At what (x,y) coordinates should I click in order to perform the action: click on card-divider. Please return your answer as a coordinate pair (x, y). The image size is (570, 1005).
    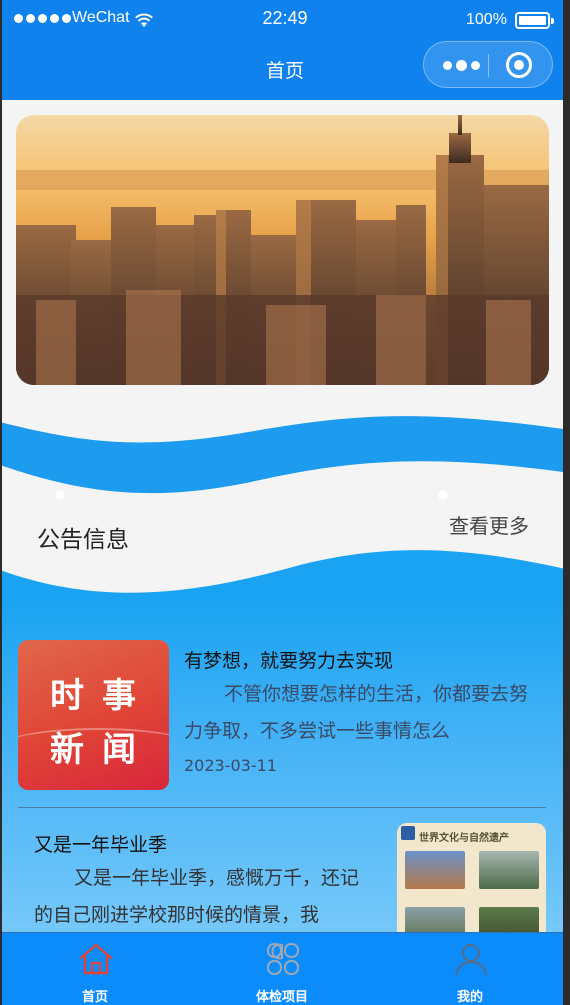
    Looking at the image, I should click on (282, 807).